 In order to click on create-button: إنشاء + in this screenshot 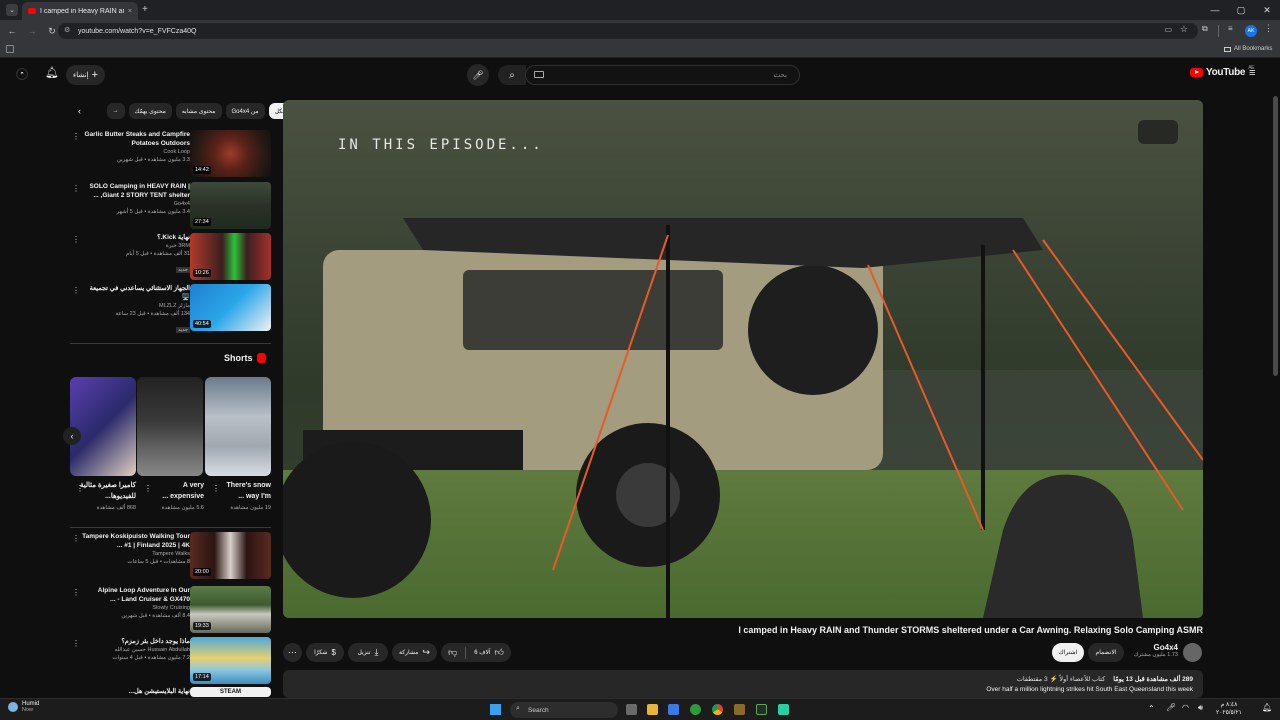, I will do `click(85, 75)`.